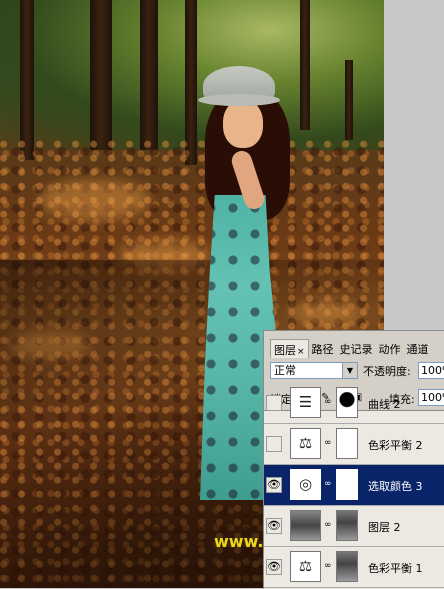 This screenshot has height=589, width=444. I want to click on tab-layers: 图层×, so click(289, 348).